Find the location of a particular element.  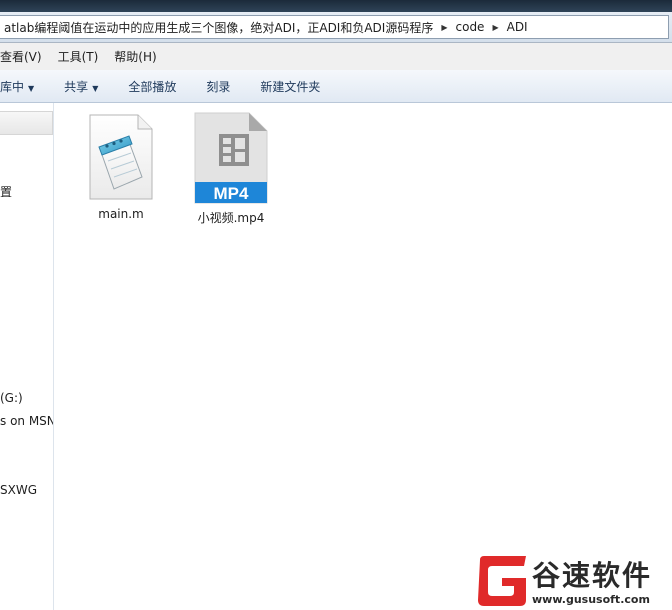

include-in-library-label: 库中 is located at coordinates (12, 86).